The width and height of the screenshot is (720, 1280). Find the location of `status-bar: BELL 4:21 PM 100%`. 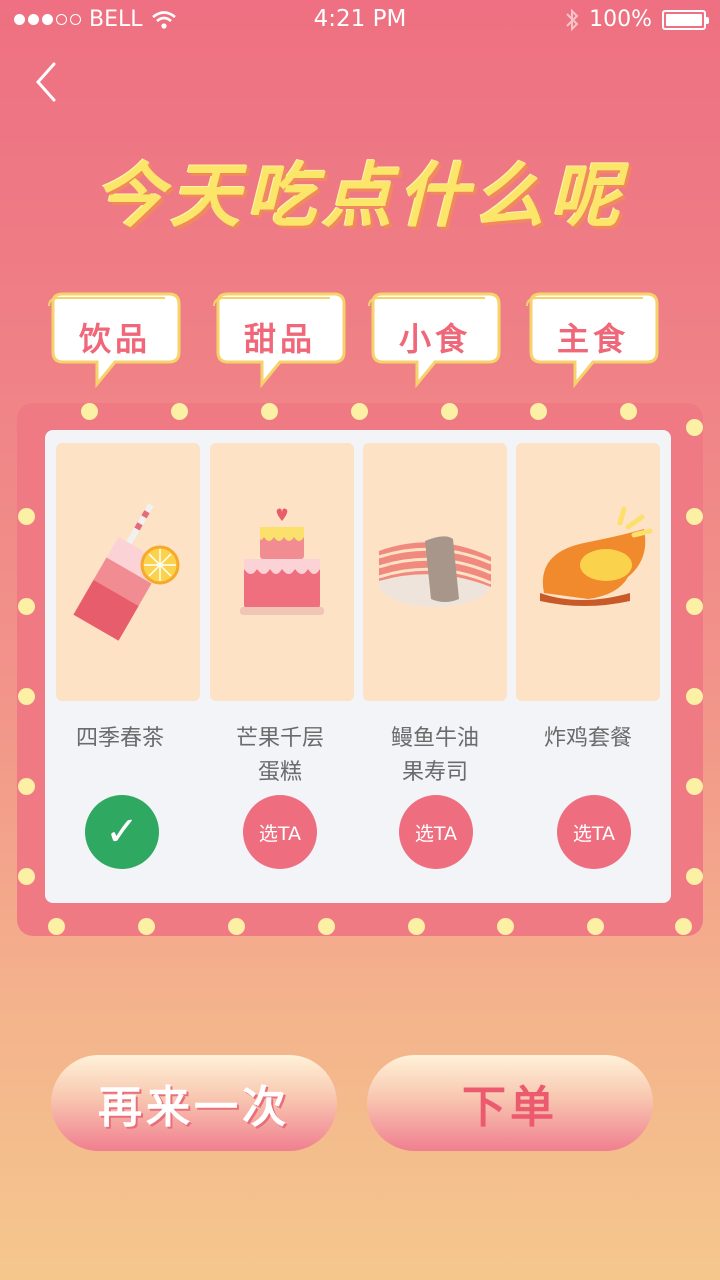

status-bar: BELL 4:21 PM 100% is located at coordinates (360, 20).